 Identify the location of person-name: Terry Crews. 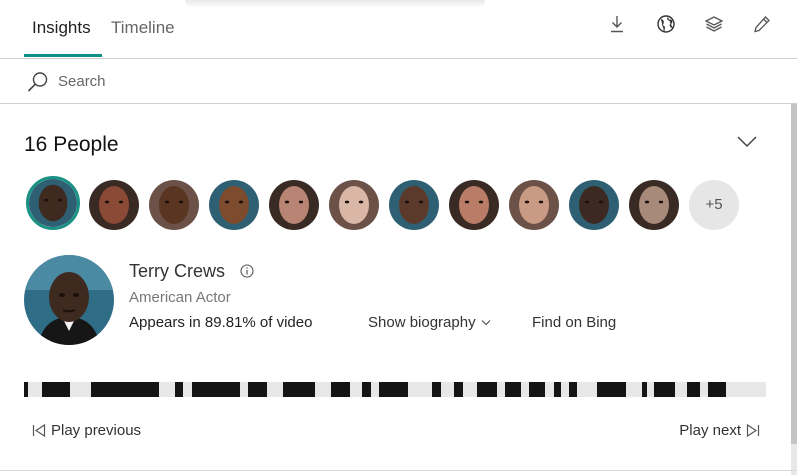
(177, 271).